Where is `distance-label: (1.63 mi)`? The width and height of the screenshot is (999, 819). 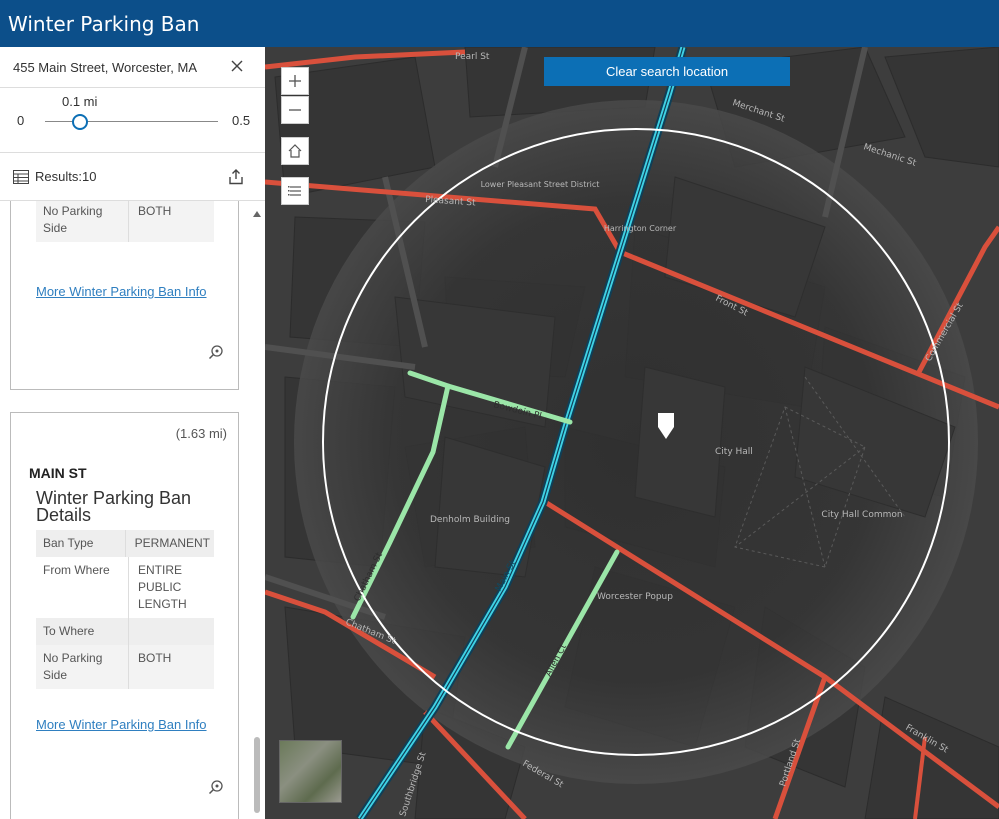
distance-label: (1.63 mi) is located at coordinates (201, 433).